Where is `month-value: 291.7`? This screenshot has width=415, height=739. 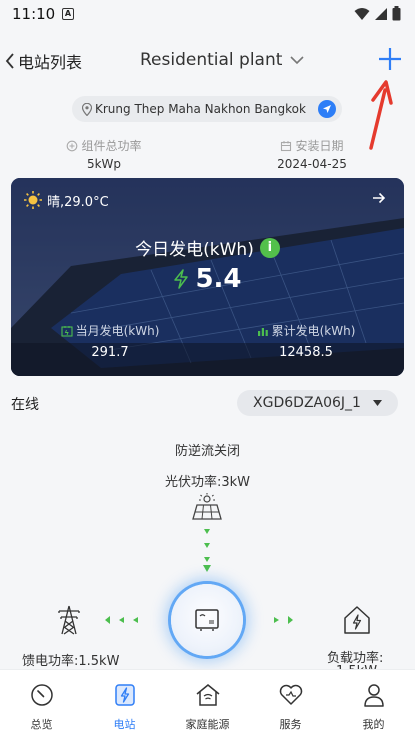
month-value: 291.7 is located at coordinates (110, 352).